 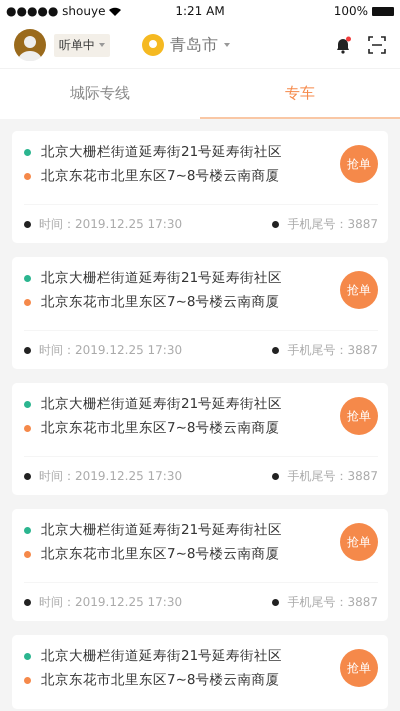 I want to click on bell-icon, so click(x=343, y=45).